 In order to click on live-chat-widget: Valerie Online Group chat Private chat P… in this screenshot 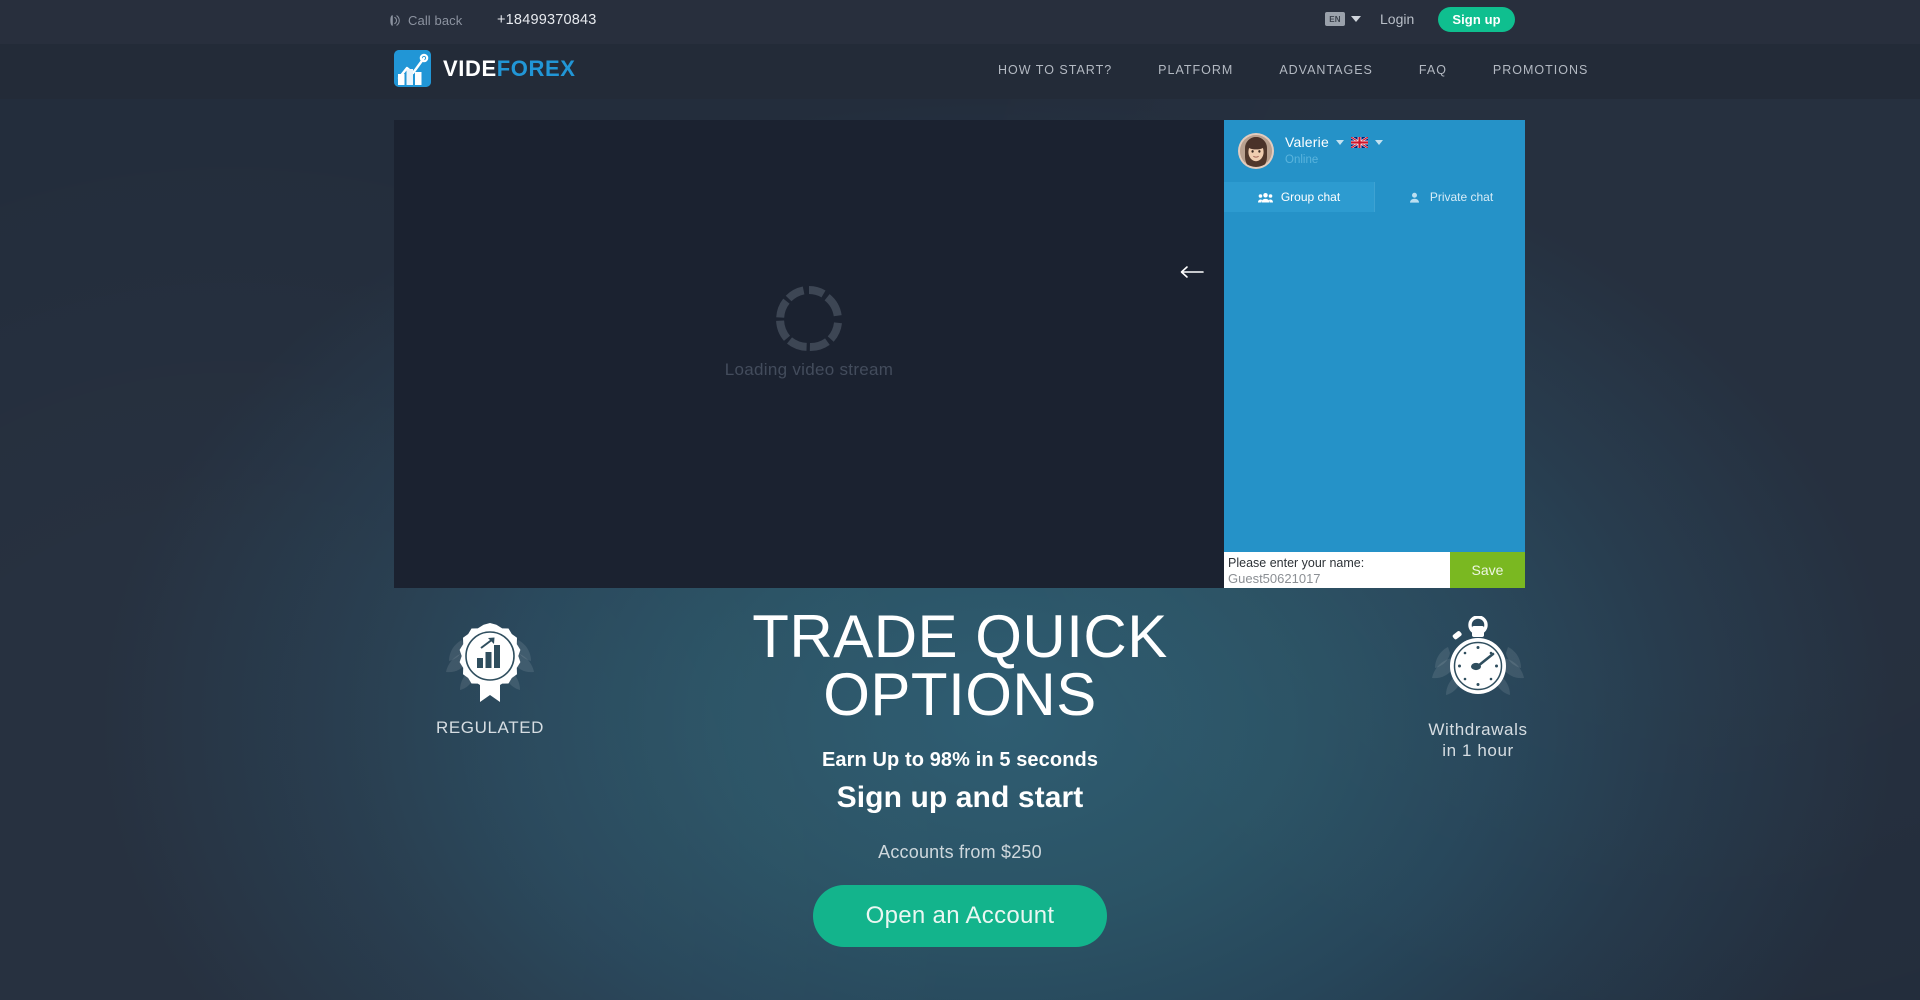, I will do `click(1374, 354)`.